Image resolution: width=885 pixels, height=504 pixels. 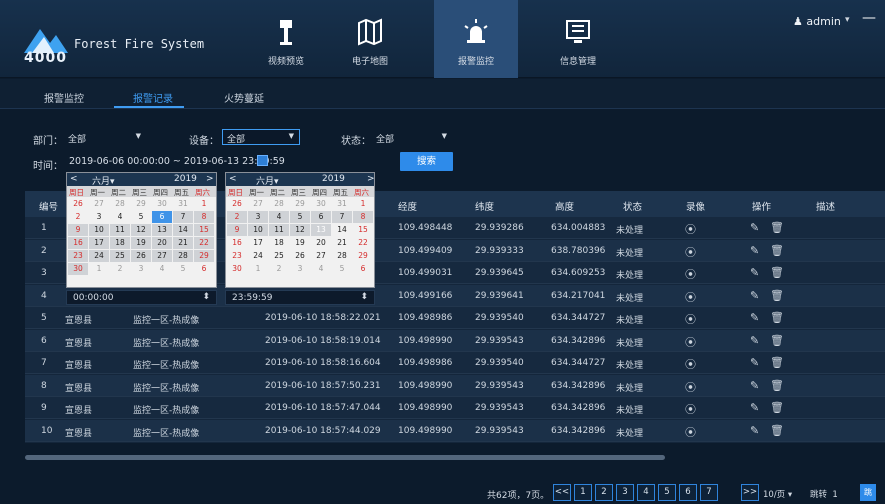 What do you see at coordinates (64, 97) in the screenshot?
I see `tab-alarm-monitor: 报警监控` at bounding box center [64, 97].